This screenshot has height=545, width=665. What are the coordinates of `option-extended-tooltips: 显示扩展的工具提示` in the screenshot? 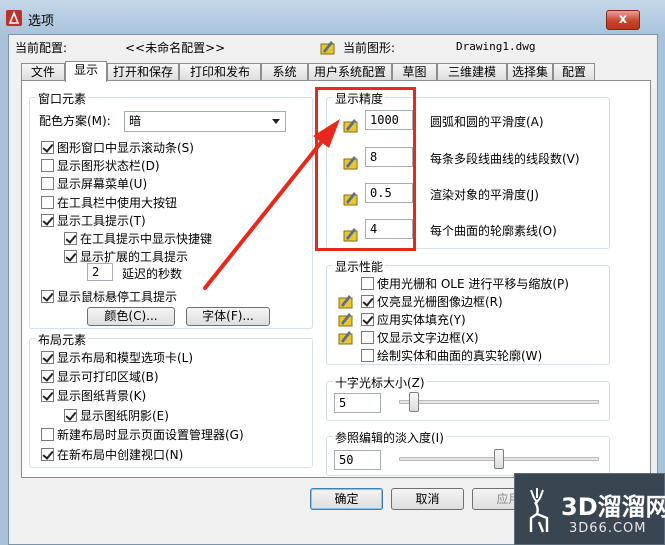 It's located at (126, 256).